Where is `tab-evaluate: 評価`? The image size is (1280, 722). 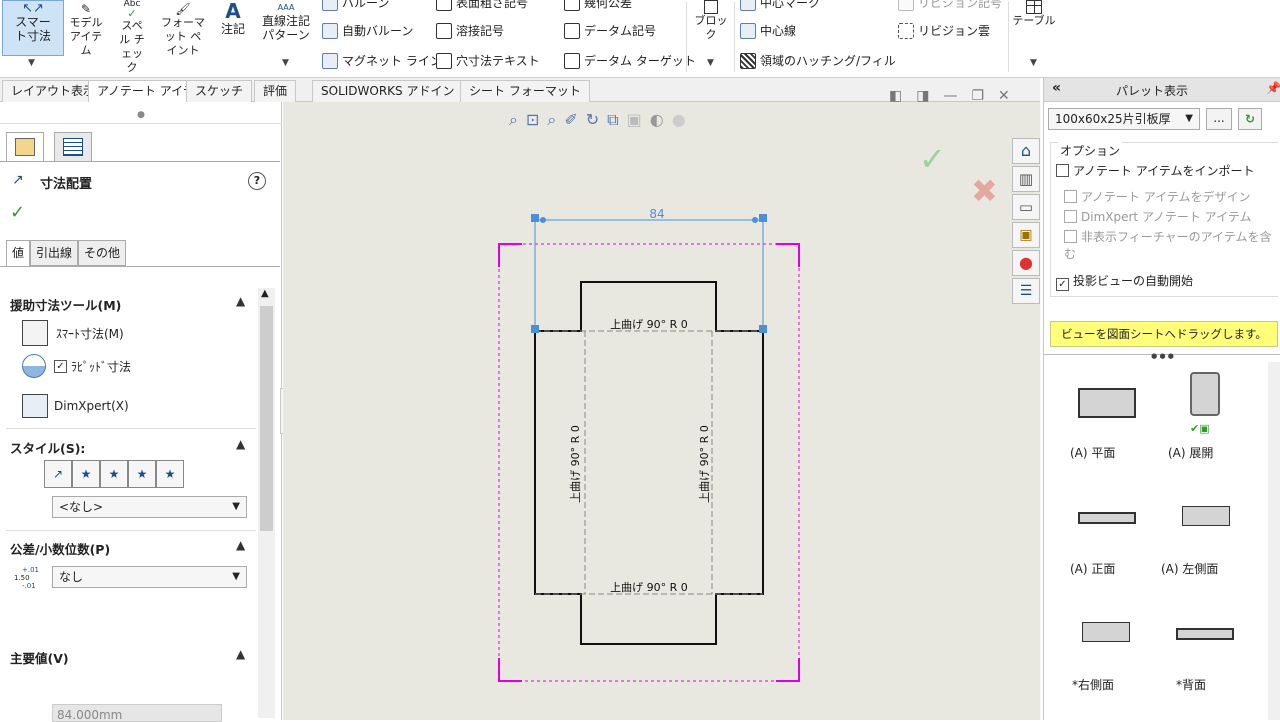 tab-evaluate: 評価 is located at coordinates (275, 91).